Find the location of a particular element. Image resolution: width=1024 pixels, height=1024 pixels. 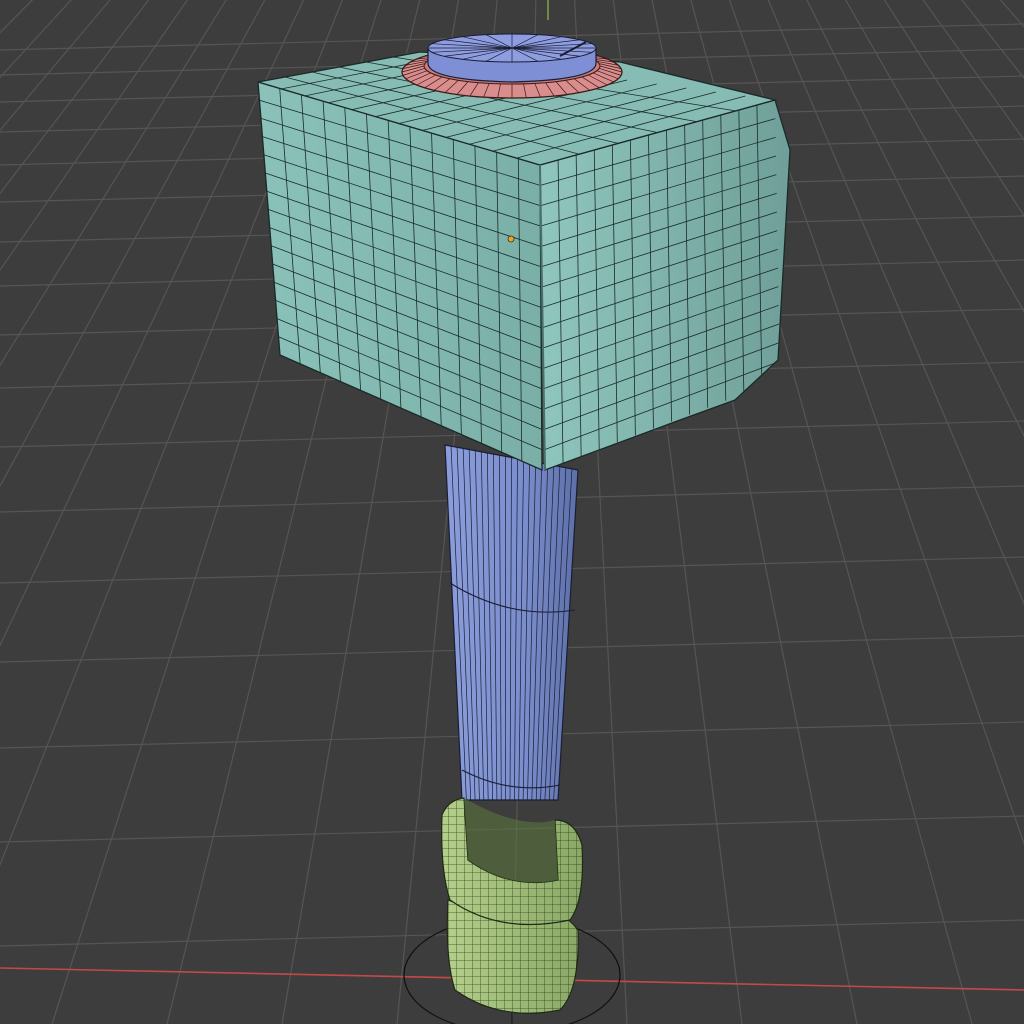

object-origin-point is located at coordinates (511, 239).